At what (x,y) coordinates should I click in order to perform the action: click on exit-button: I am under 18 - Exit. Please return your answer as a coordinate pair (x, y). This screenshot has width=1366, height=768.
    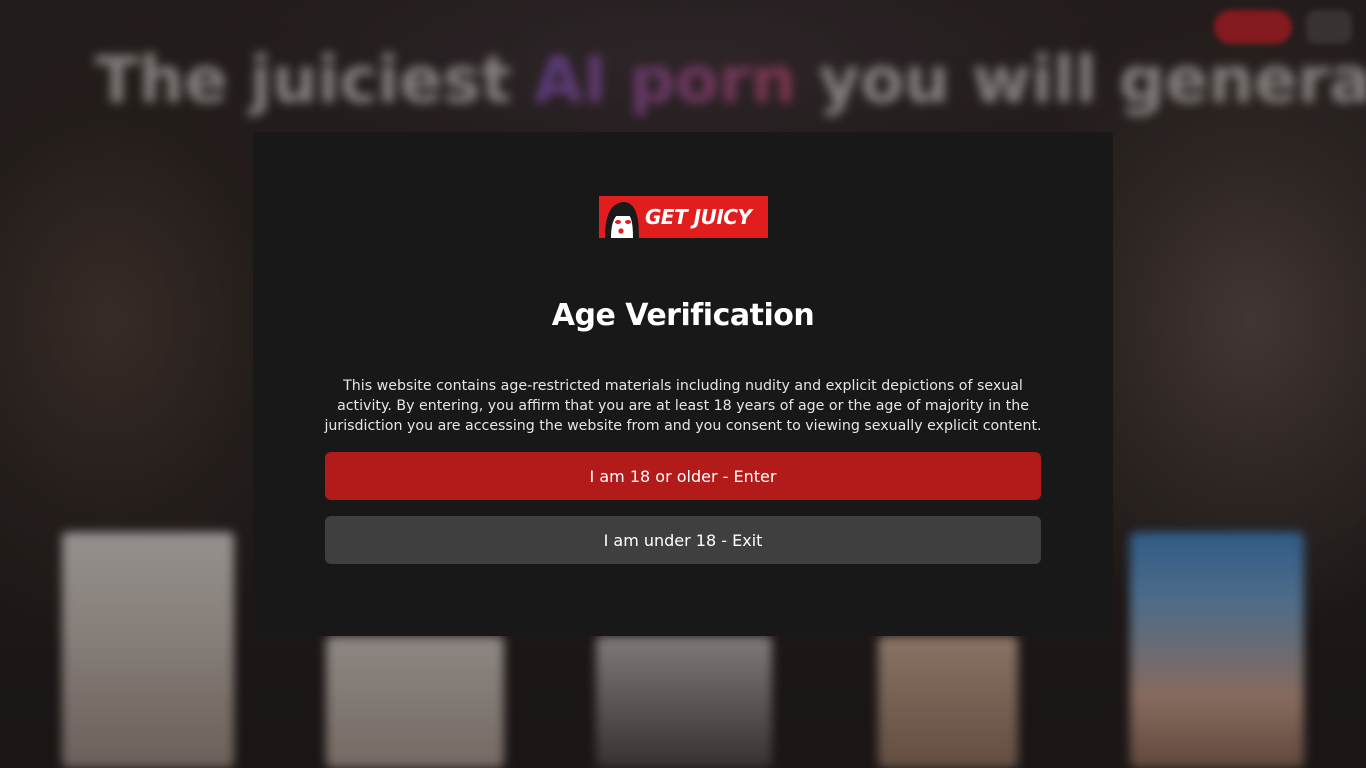
    Looking at the image, I should click on (683, 540).